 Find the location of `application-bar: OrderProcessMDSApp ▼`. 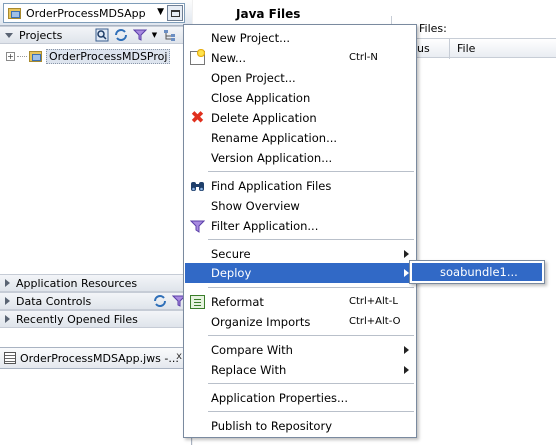

application-bar: OrderProcessMDSApp ▼ is located at coordinates (96, 13).